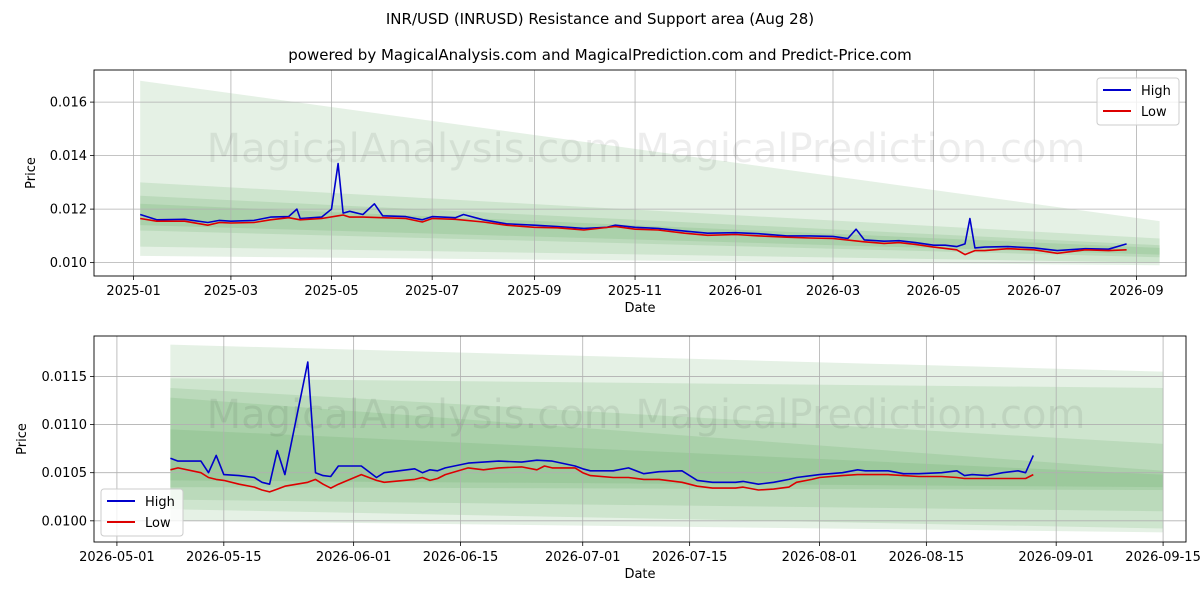 This screenshot has width=1200, height=600. What do you see at coordinates (133, 291) in the screenshot?
I see `x-tick-label: 2025-01` at bounding box center [133, 291].